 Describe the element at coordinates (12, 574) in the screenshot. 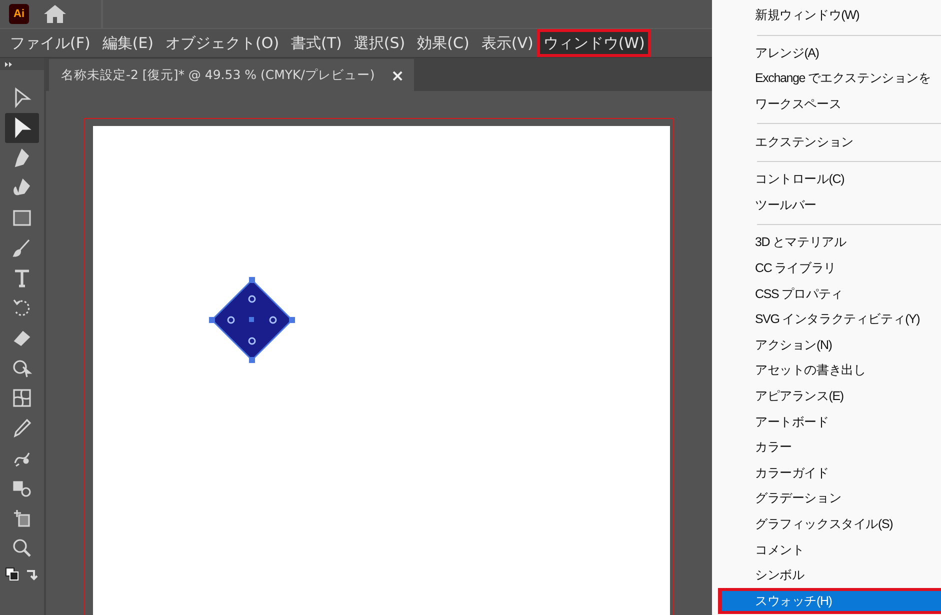

I see `fill-stroke-icon` at that location.